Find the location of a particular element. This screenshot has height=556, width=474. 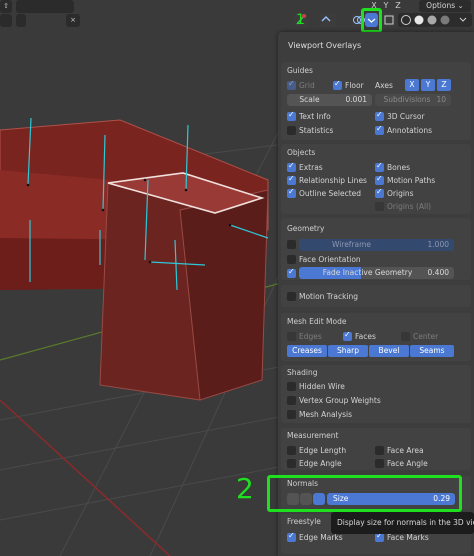

annotations-checkbox: Annotations is located at coordinates (415, 130).